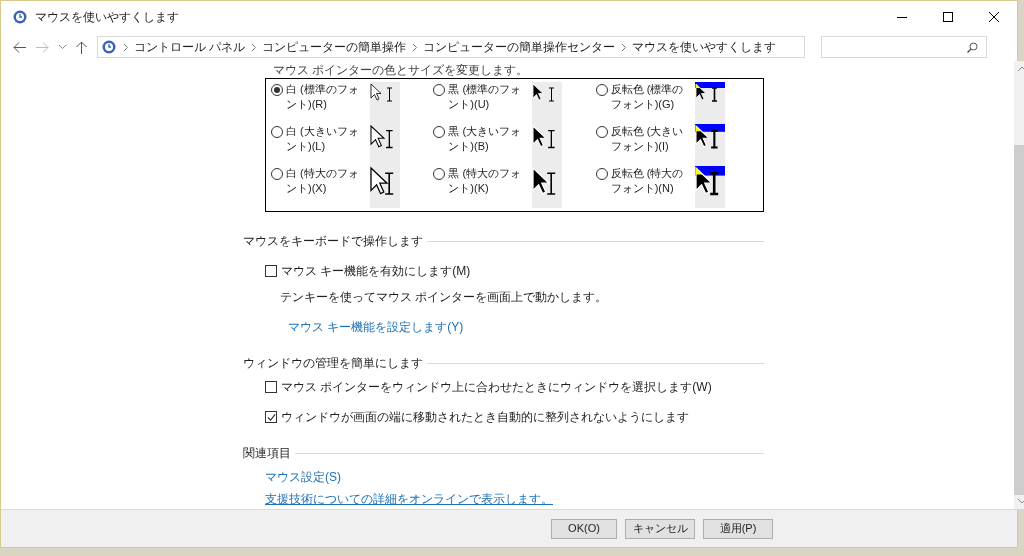  Describe the element at coordinates (485, 417) in the screenshot. I see `checkbox-label: ウィンドウが画面の端に移動されたとき自動的に整列されないようにします` at that location.